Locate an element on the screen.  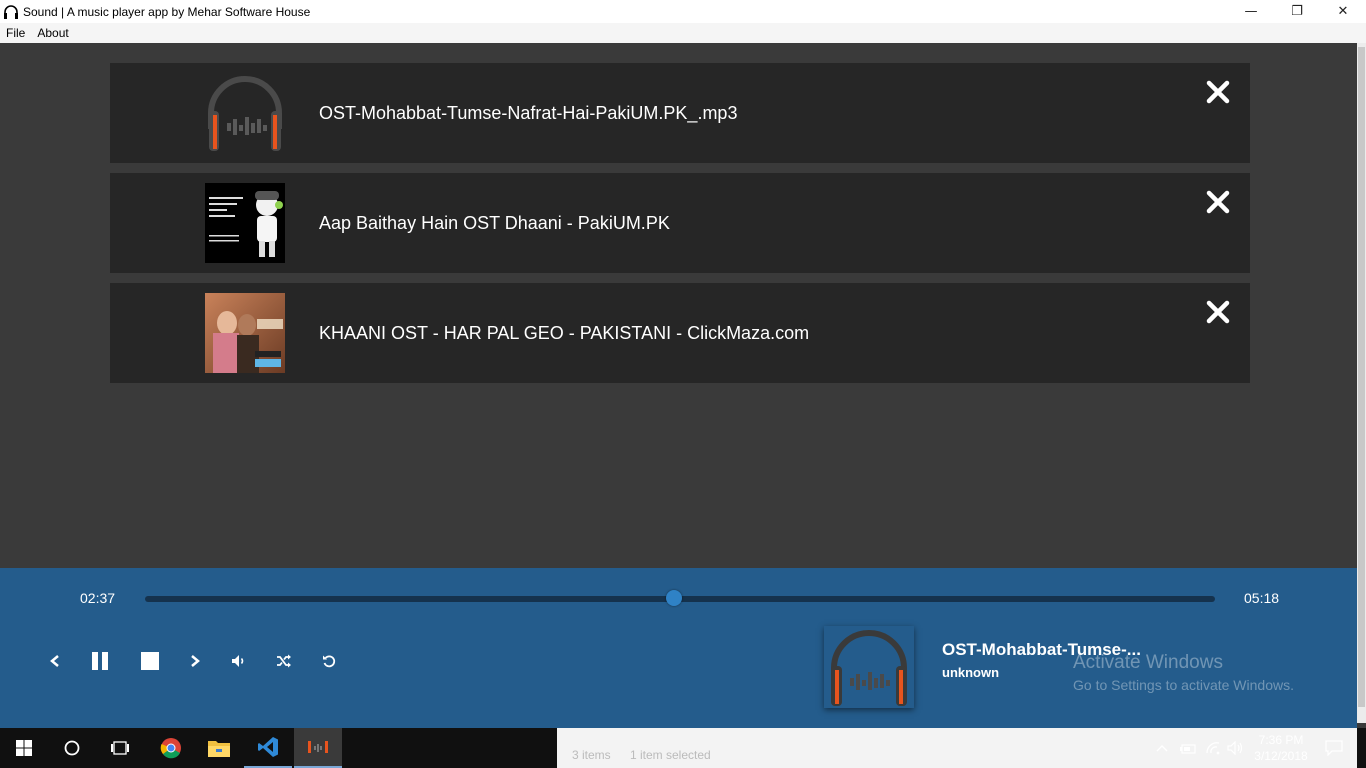
chrome-taskbar-button is located at coordinates (171, 748).